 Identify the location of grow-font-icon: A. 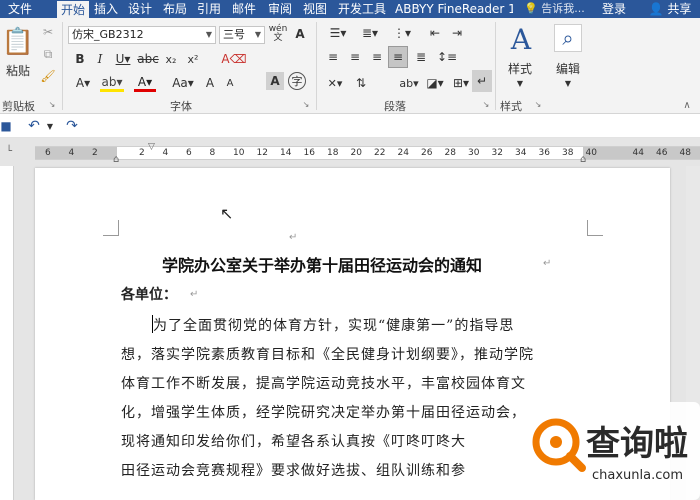
(210, 83).